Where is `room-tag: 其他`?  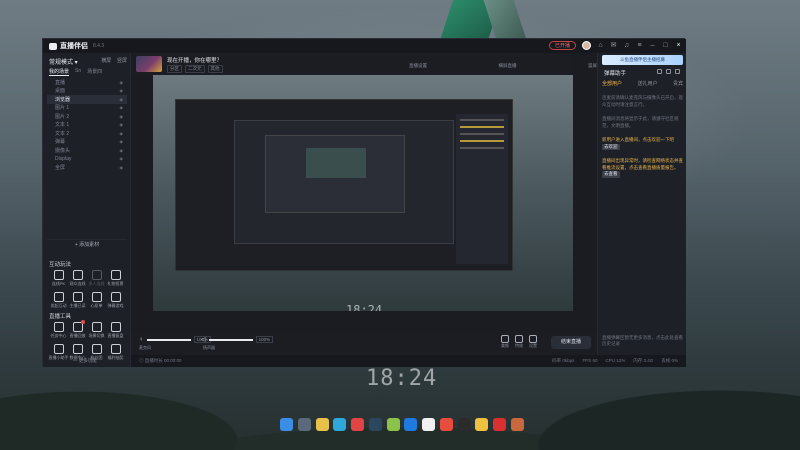
room-tag: 其他 is located at coordinates (215, 69).